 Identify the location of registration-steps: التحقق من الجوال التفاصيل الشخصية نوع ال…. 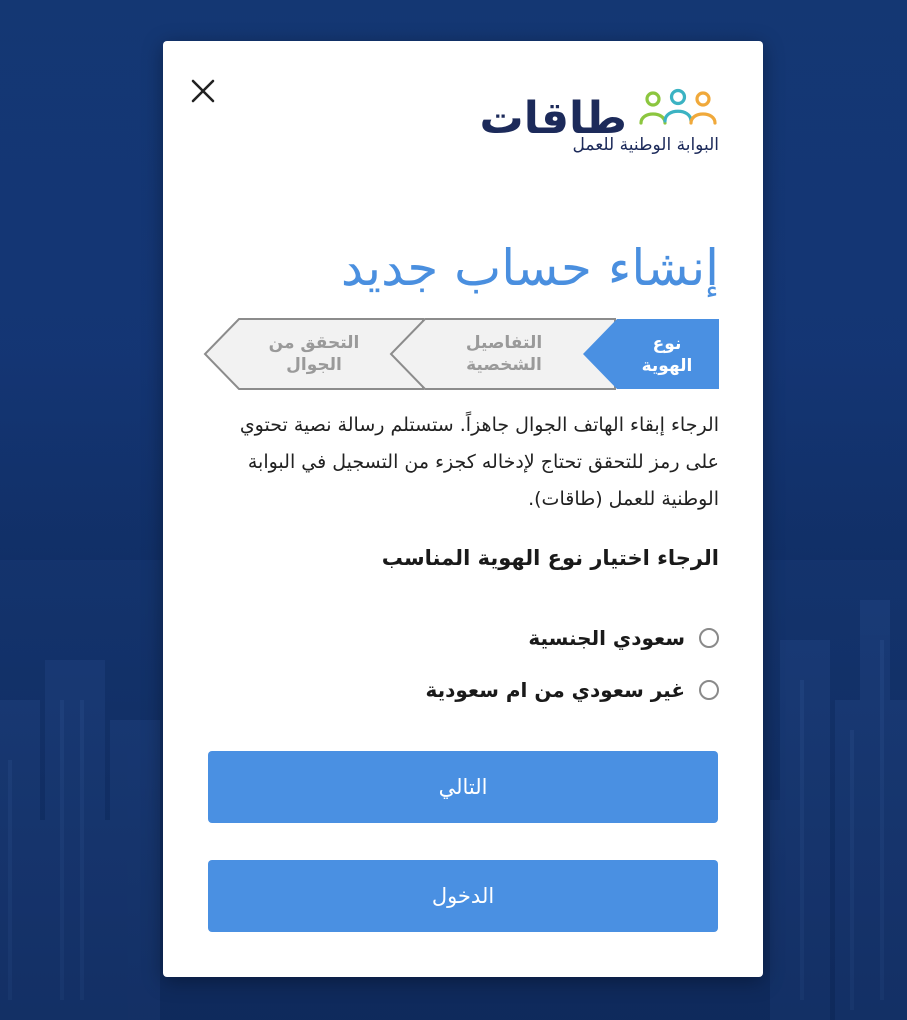
(461, 354).